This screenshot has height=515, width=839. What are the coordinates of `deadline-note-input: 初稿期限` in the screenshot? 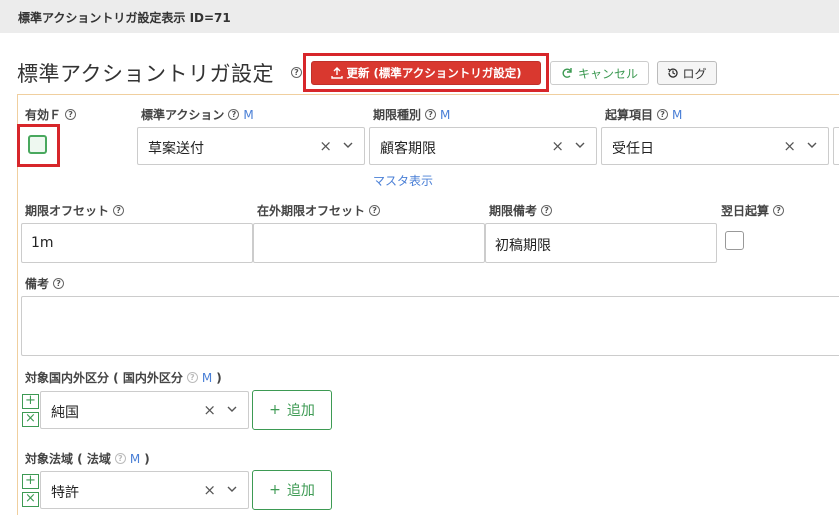 It's located at (601, 243).